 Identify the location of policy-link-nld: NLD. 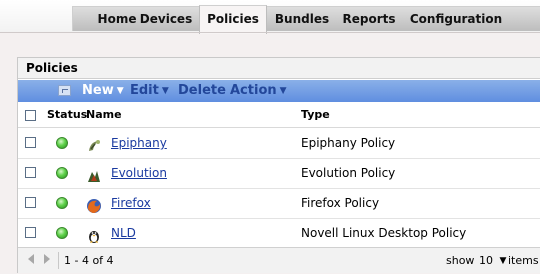
(123, 233).